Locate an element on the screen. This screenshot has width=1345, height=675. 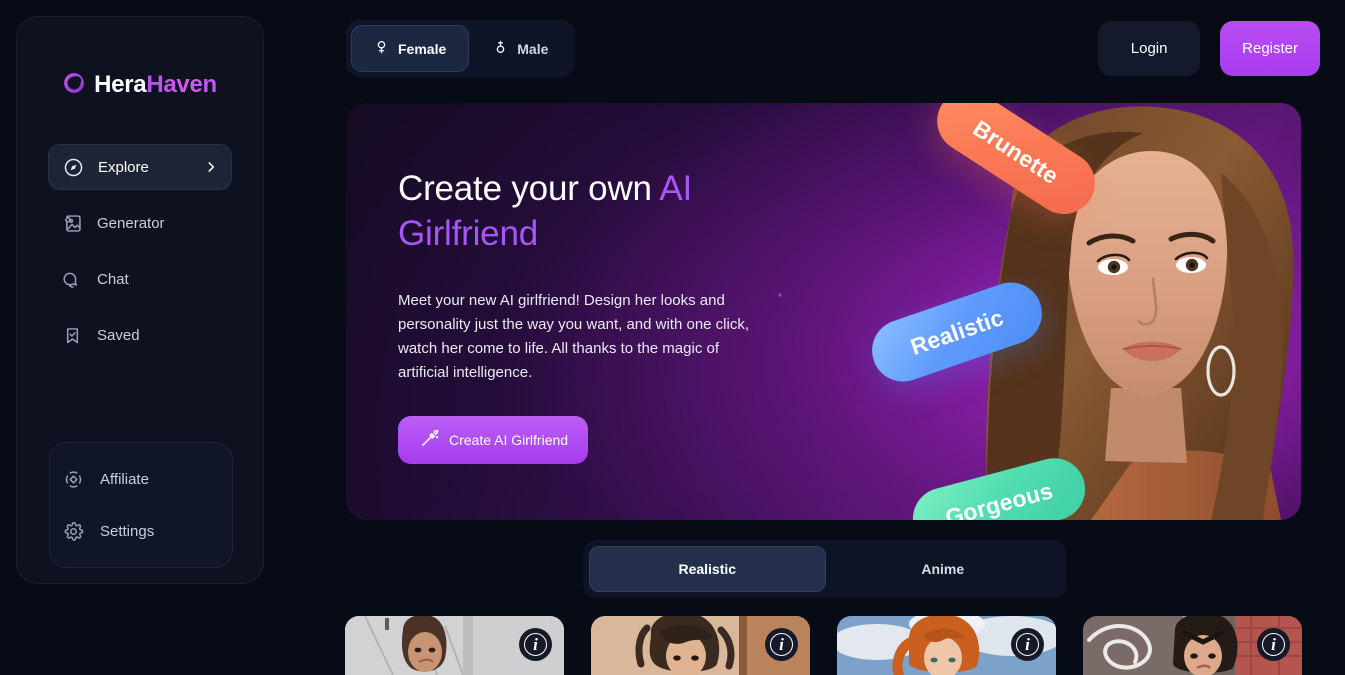
sidebar-secondary-nav: Affiliate Settings is located at coordinates (141, 505).